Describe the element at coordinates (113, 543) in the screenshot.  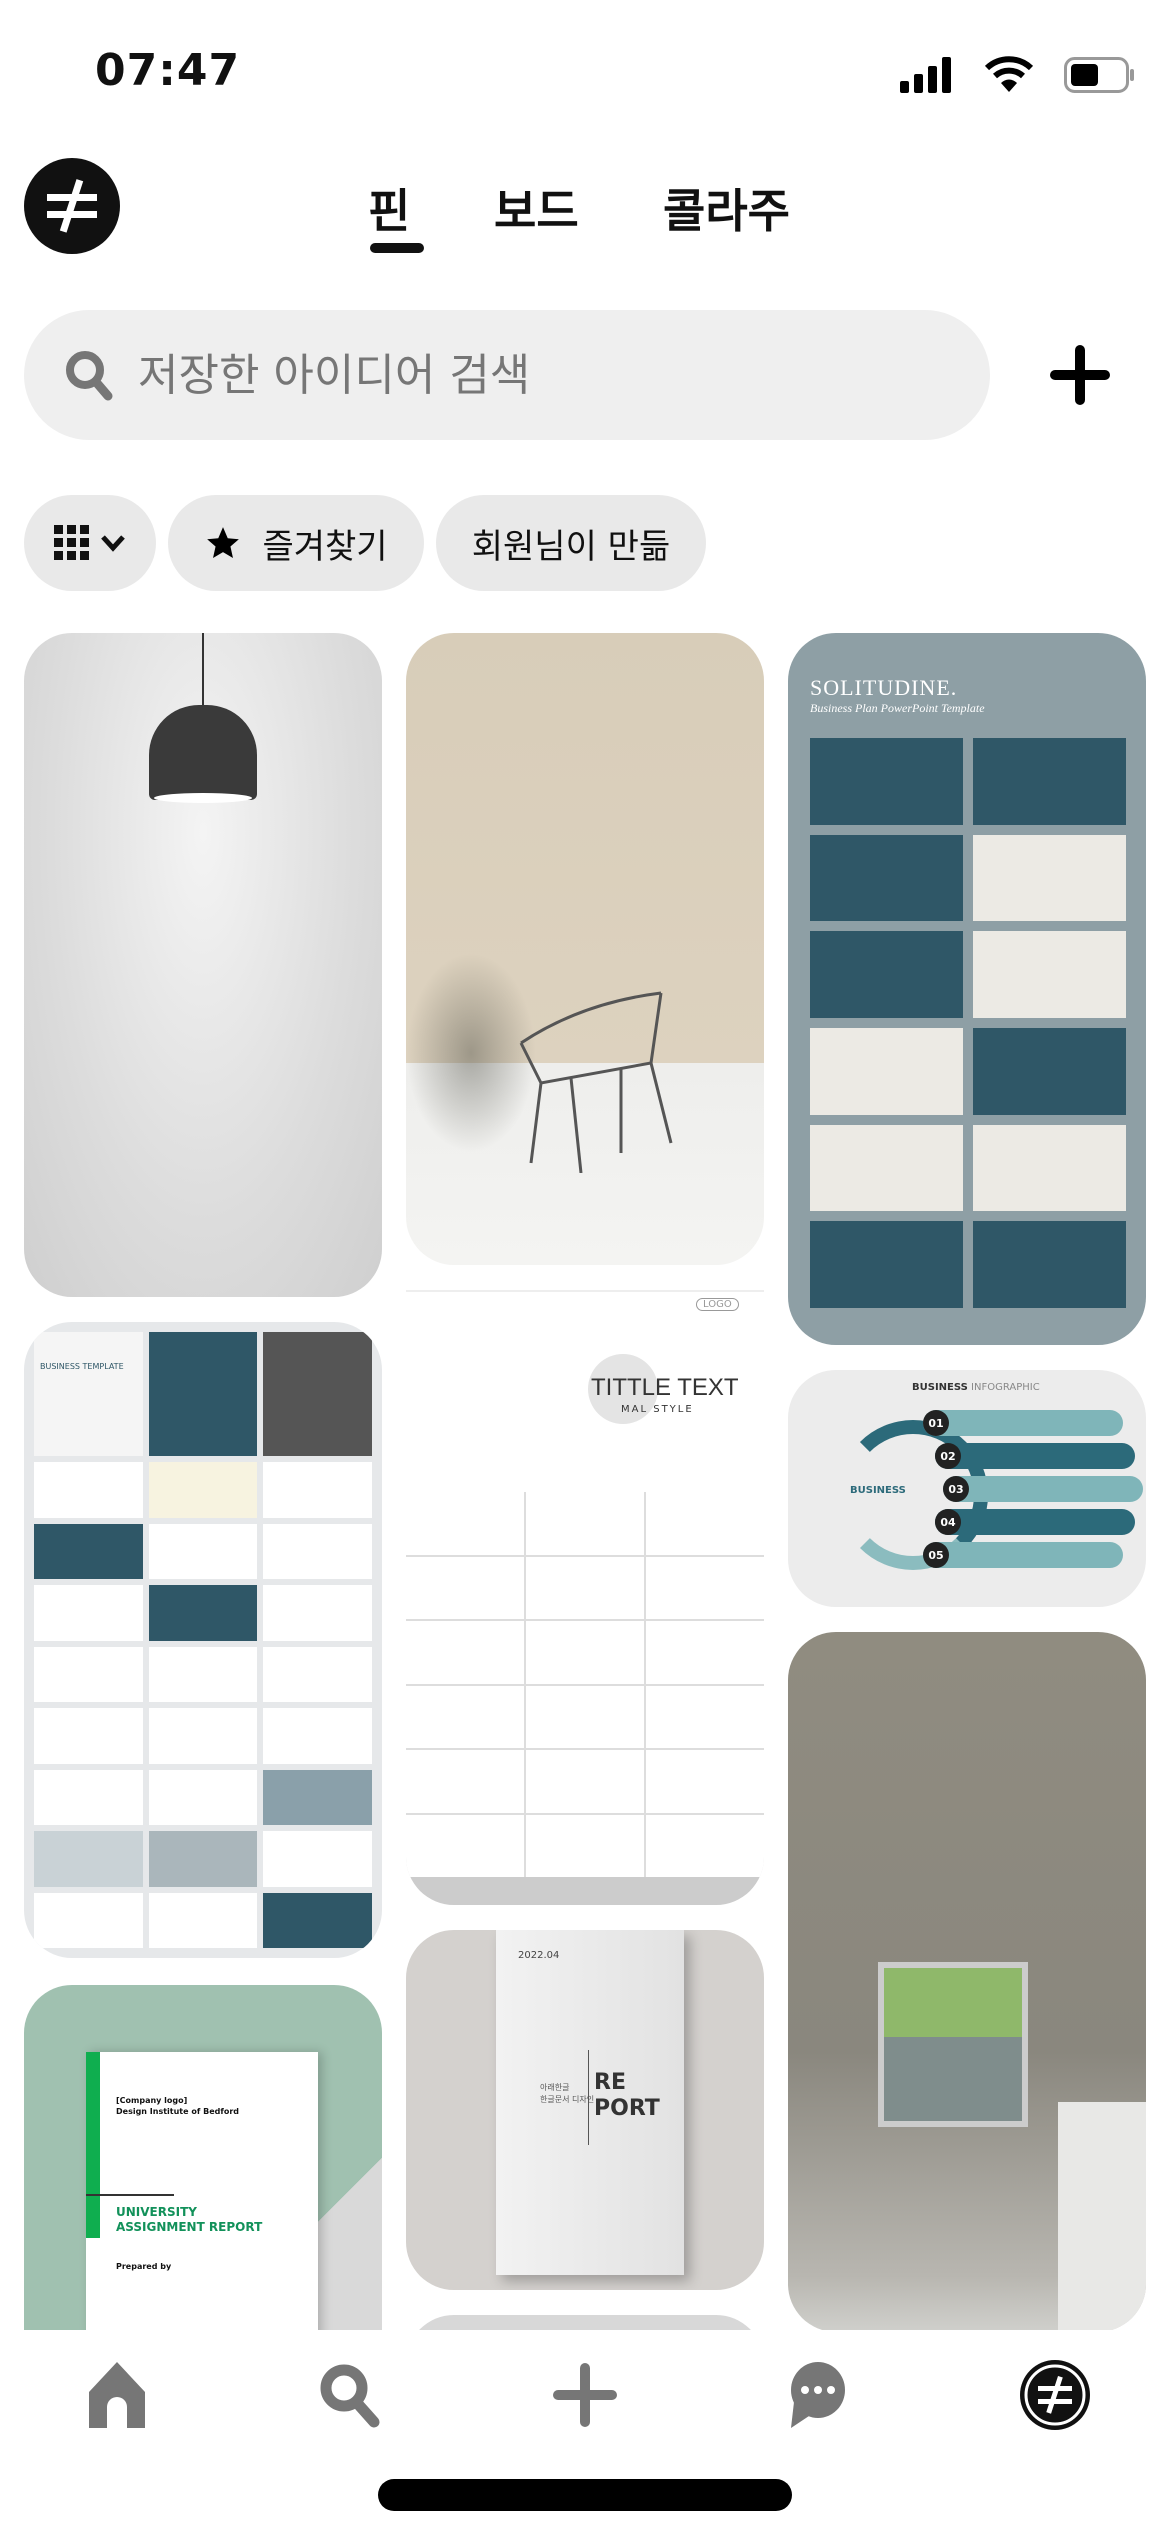
I see `chevron-down-icon` at that location.